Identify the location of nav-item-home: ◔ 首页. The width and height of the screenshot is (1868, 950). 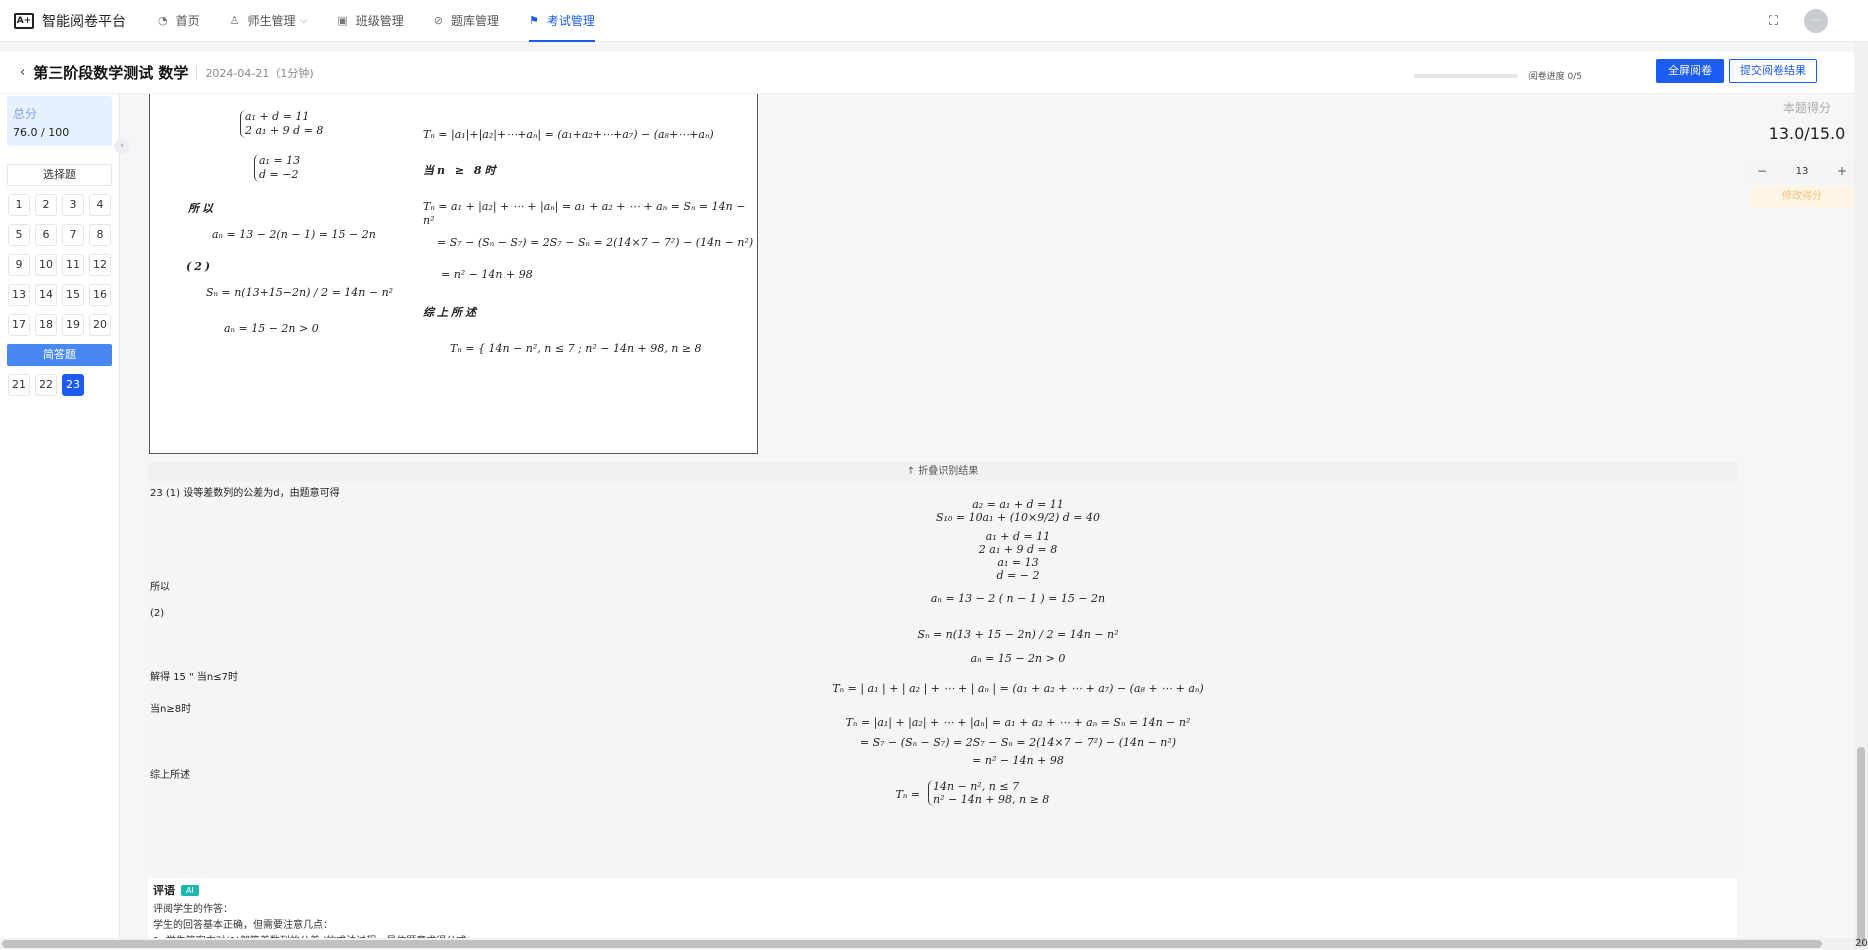
(179, 21).